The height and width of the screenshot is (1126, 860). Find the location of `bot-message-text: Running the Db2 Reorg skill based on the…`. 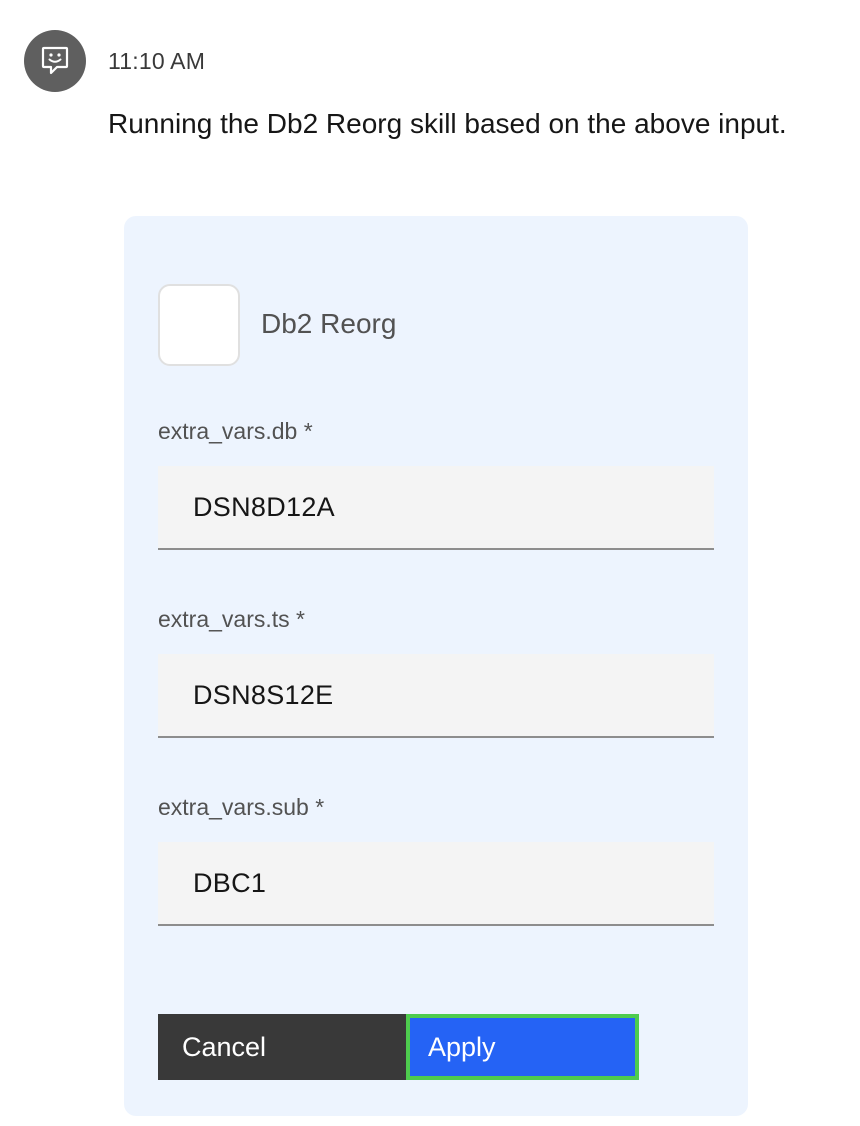

bot-message-text: Running the Db2 Reorg skill based on the… is located at coordinates (447, 123).